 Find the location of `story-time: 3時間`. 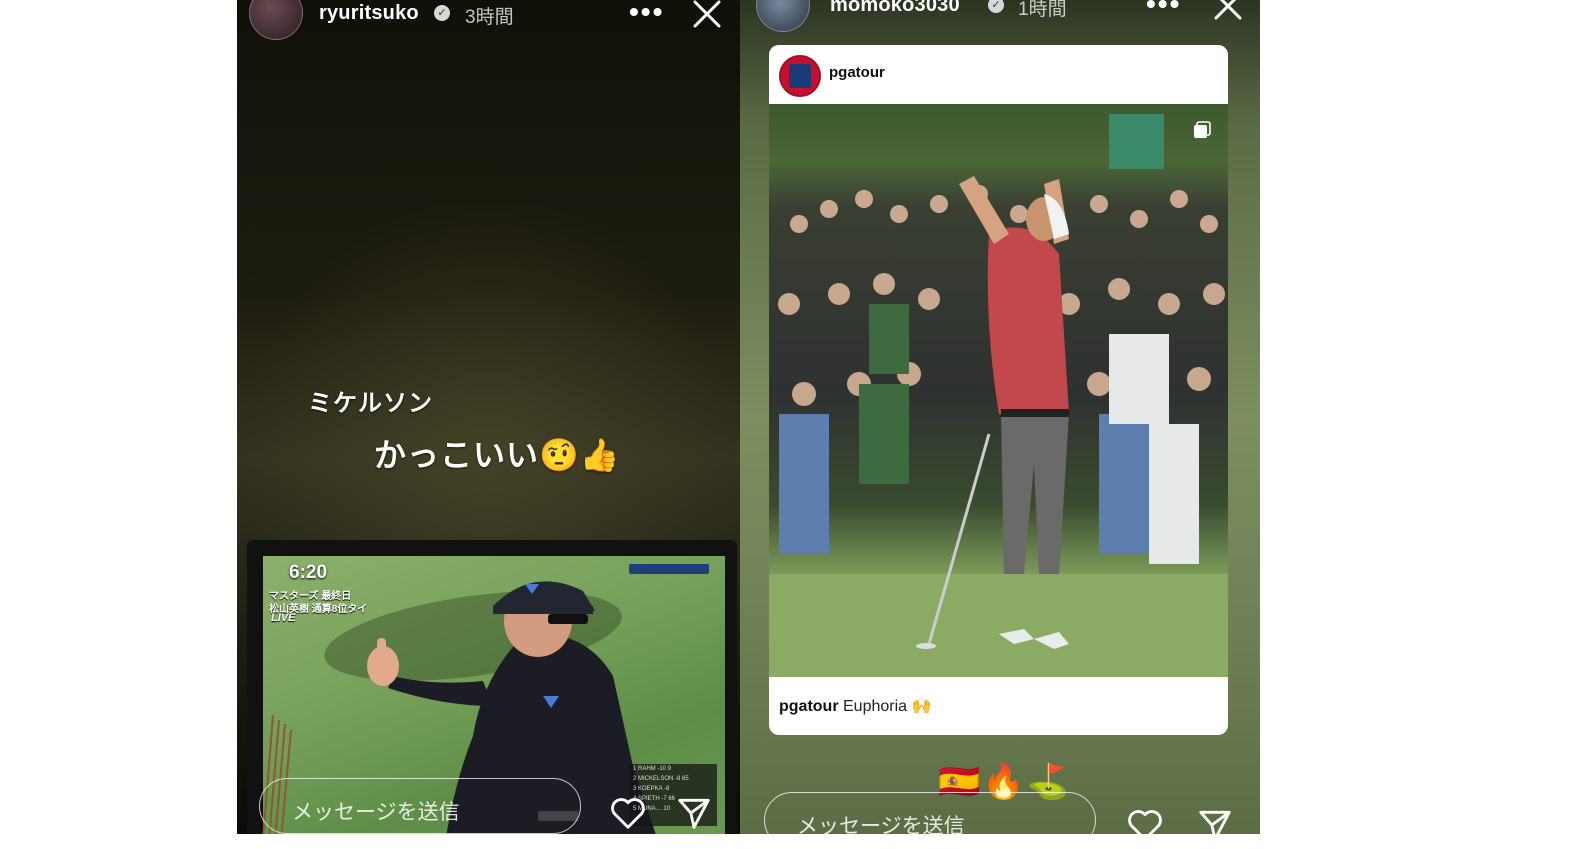

story-time: 3時間 is located at coordinates (489, 17).